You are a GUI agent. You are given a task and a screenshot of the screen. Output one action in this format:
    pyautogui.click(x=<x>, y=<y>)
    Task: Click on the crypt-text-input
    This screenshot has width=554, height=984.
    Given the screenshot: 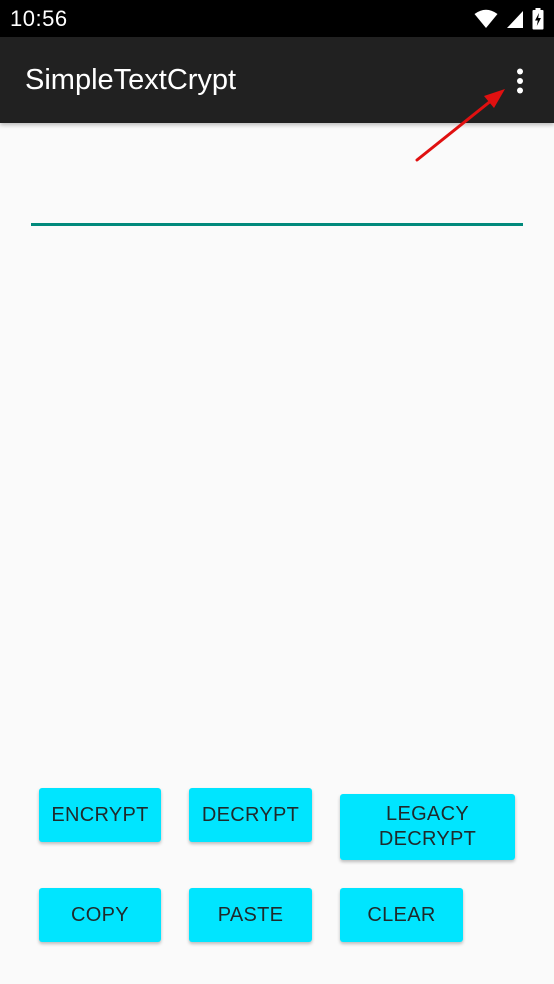 What is the action you would take?
    pyautogui.click(x=277, y=188)
    